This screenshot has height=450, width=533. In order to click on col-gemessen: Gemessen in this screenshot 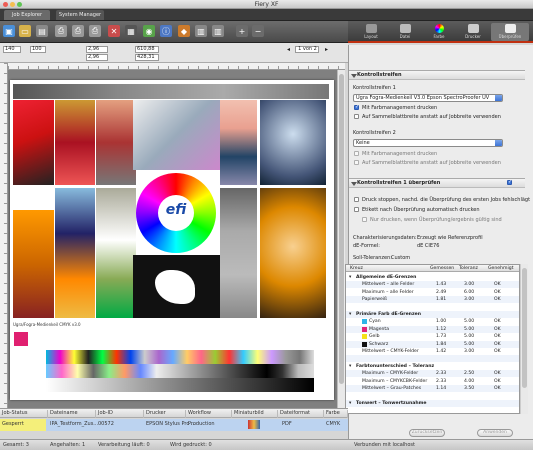, I will do `click(442, 268)`.